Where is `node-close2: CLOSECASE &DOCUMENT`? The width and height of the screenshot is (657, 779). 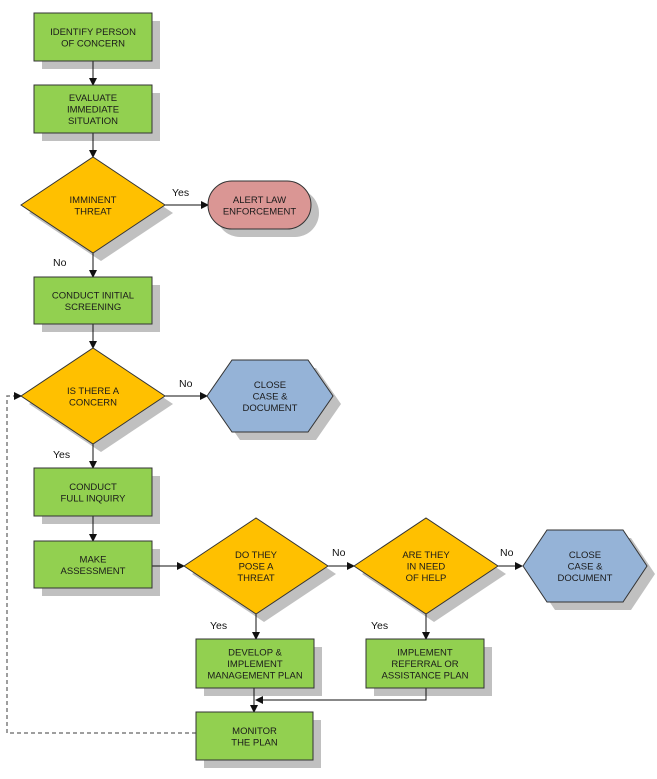
node-close2: CLOSECASE &DOCUMENT is located at coordinates (585, 566).